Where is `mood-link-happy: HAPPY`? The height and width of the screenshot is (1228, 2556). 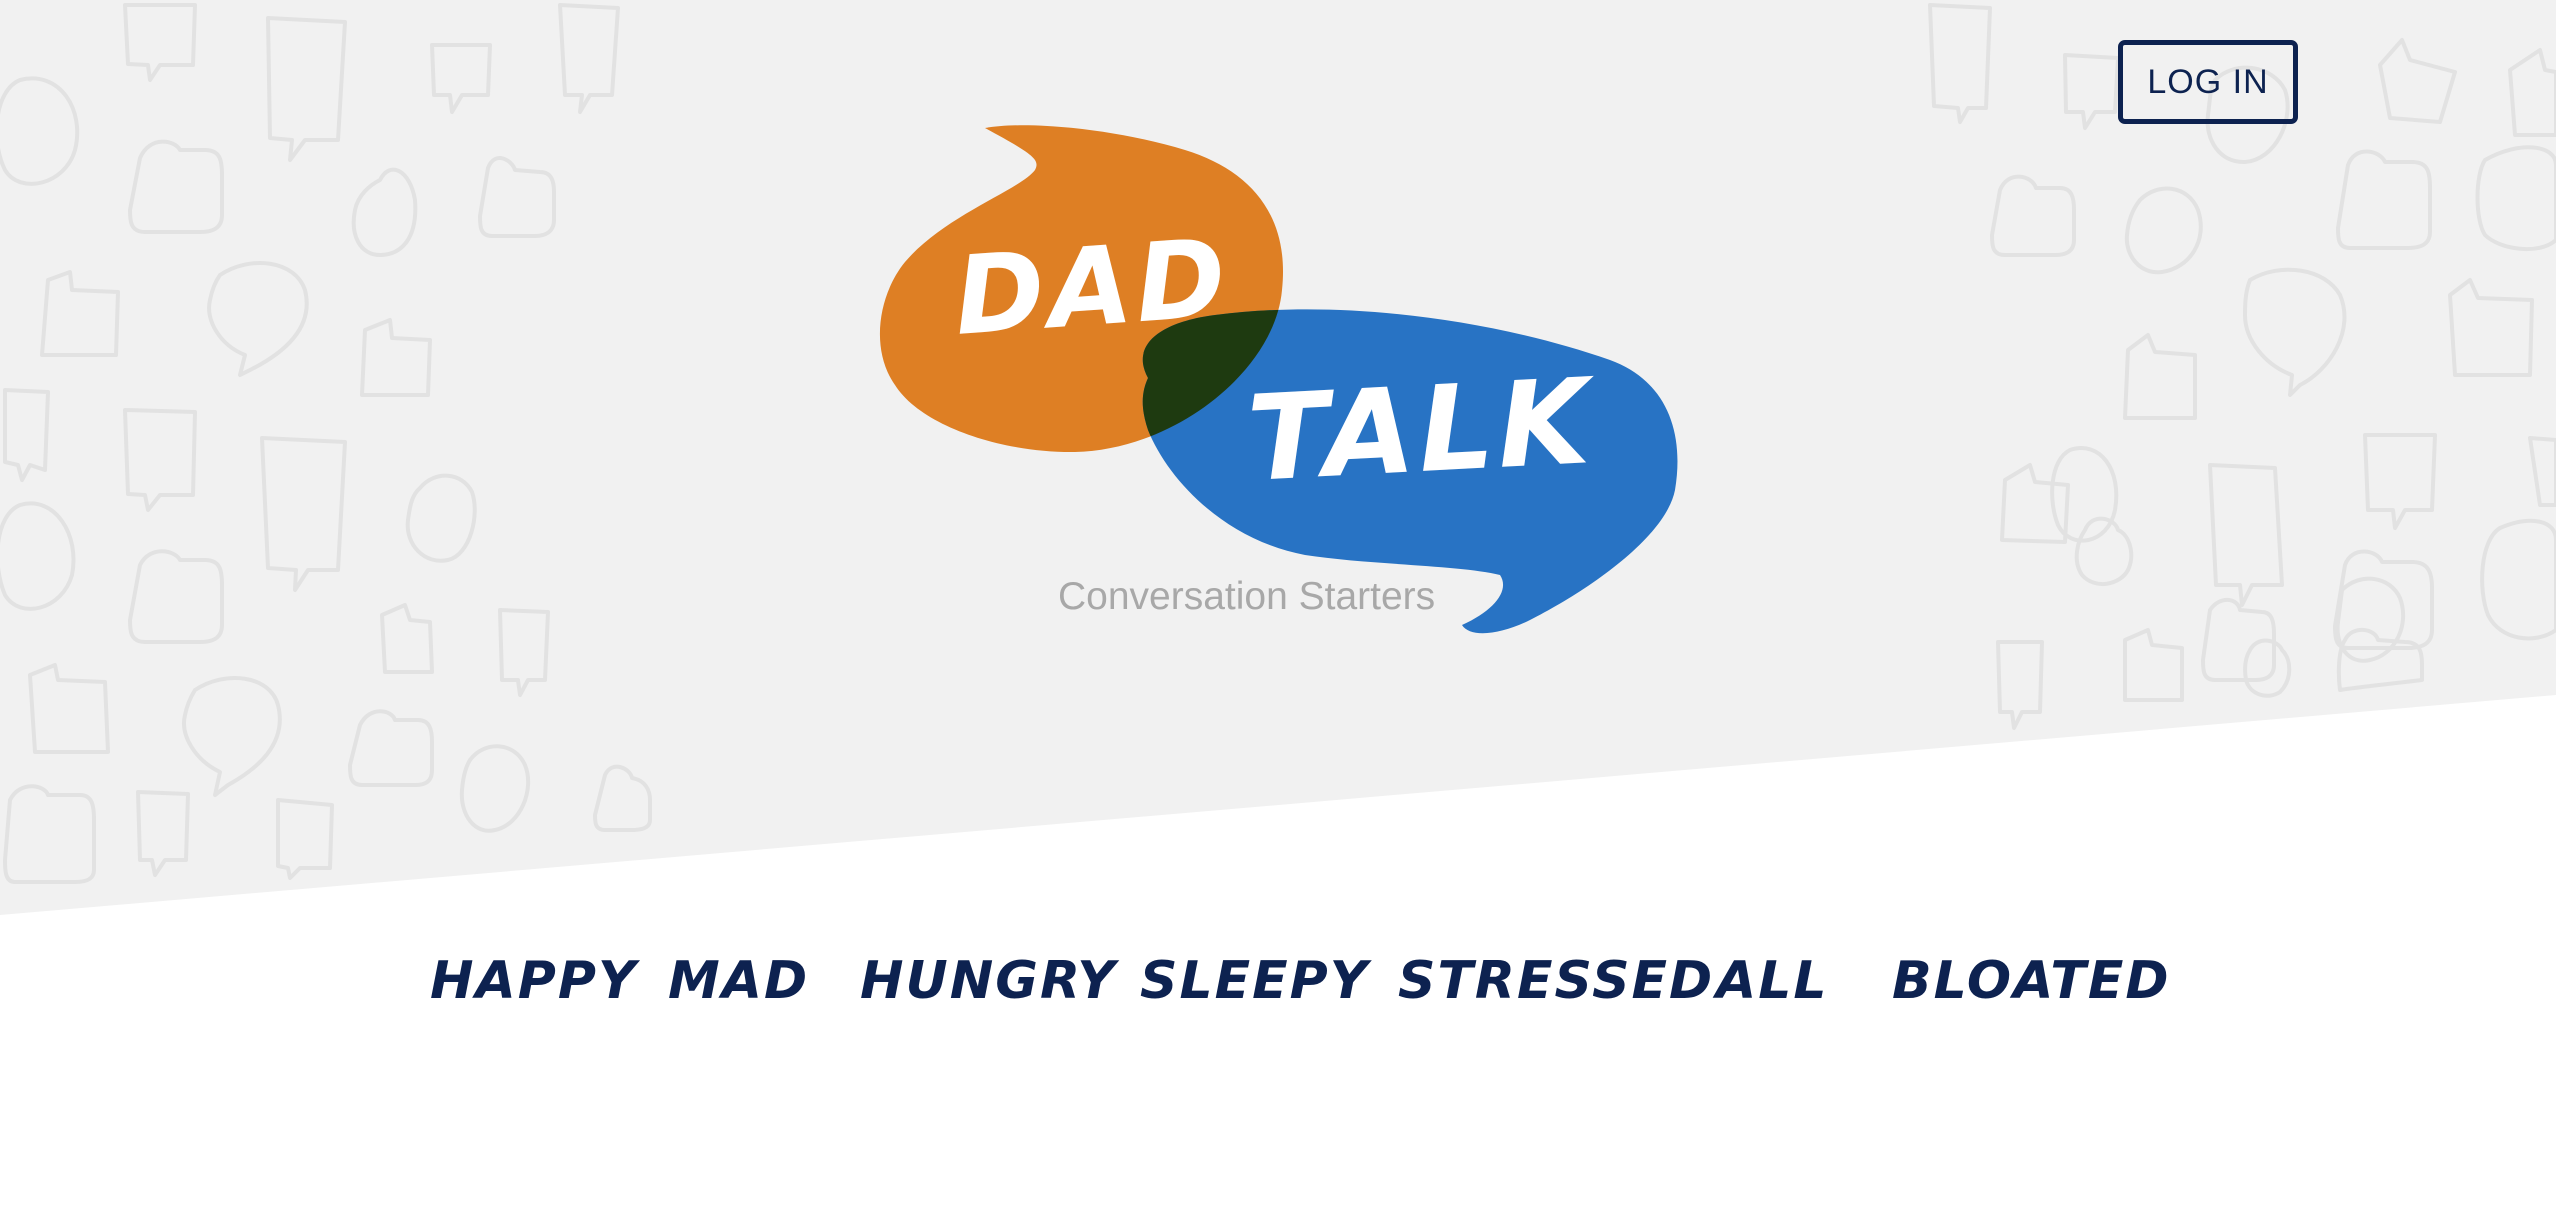 mood-link-happy: HAPPY is located at coordinates (534, 981).